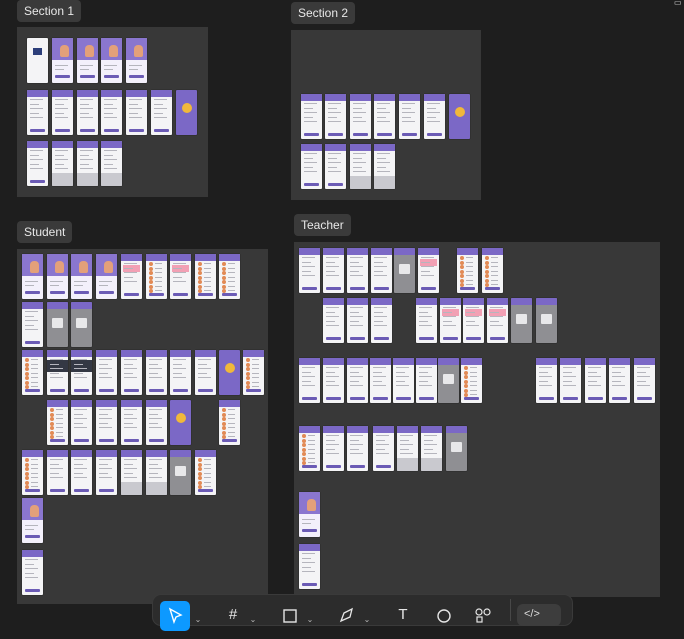 The height and width of the screenshot is (639, 684). I want to click on shape-tool-caret-icon: ⌄, so click(310, 620).